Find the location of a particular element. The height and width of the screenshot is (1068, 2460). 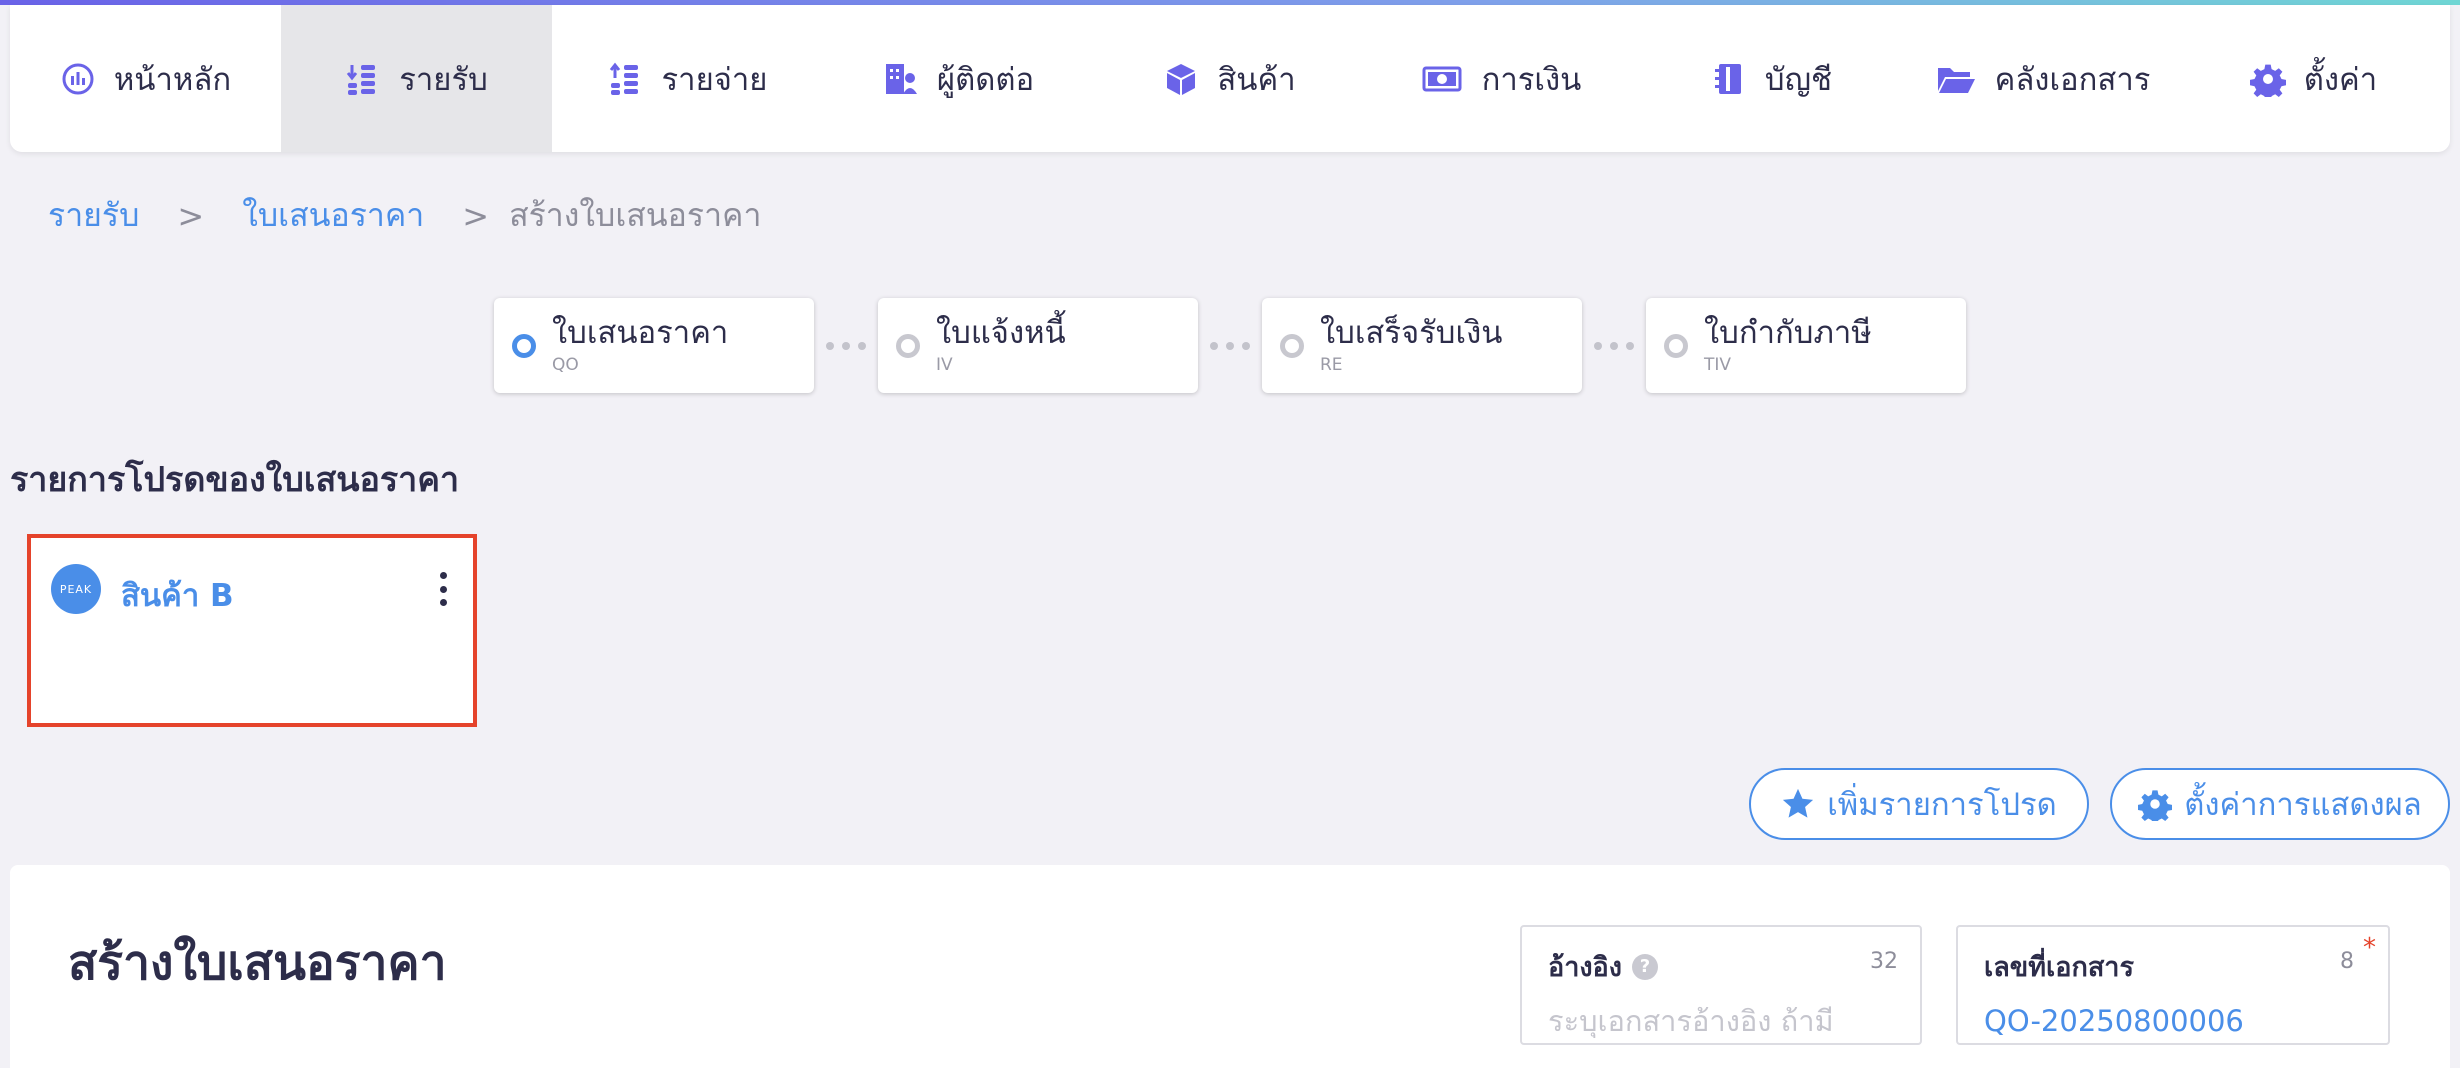

contacts-icon is located at coordinates (901, 78).